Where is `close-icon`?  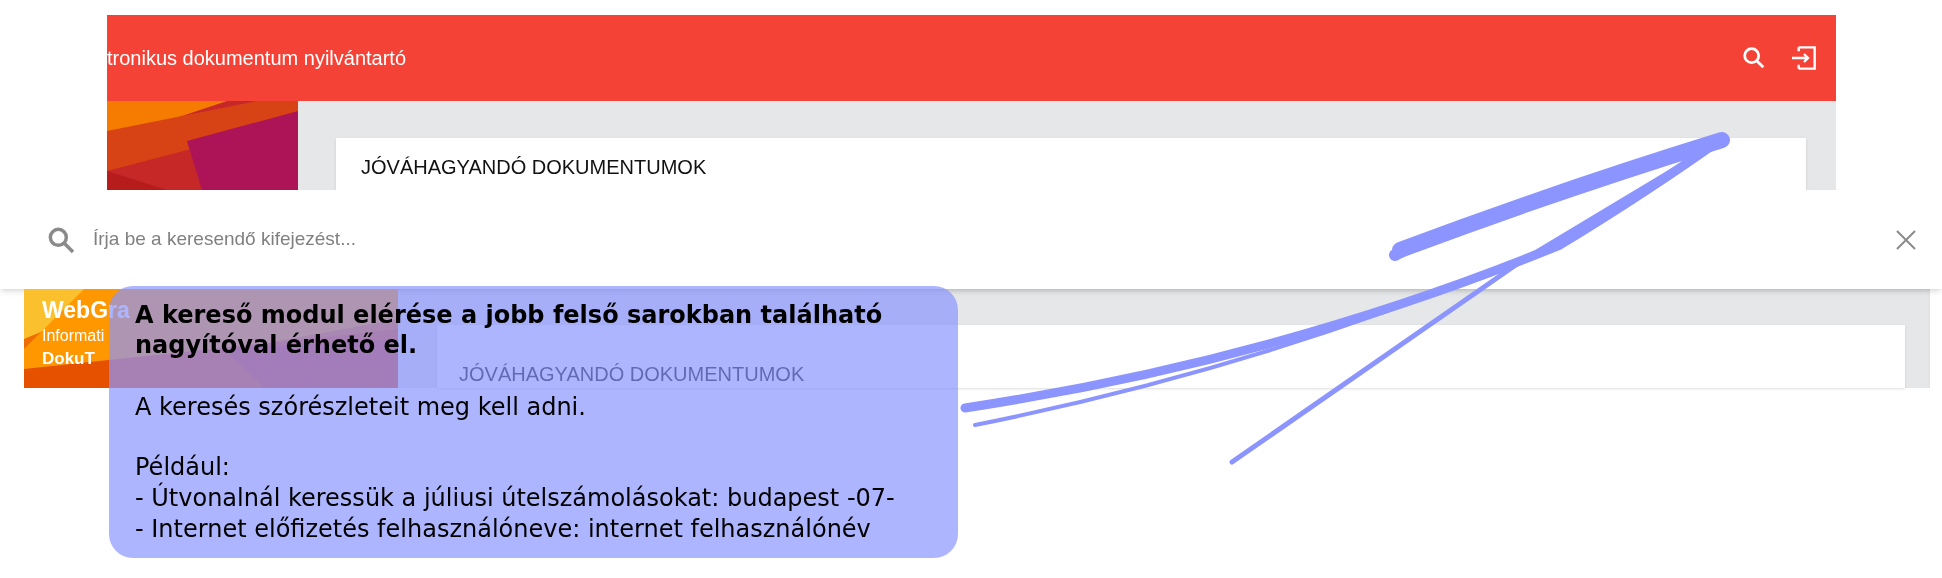 close-icon is located at coordinates (1906, 239).